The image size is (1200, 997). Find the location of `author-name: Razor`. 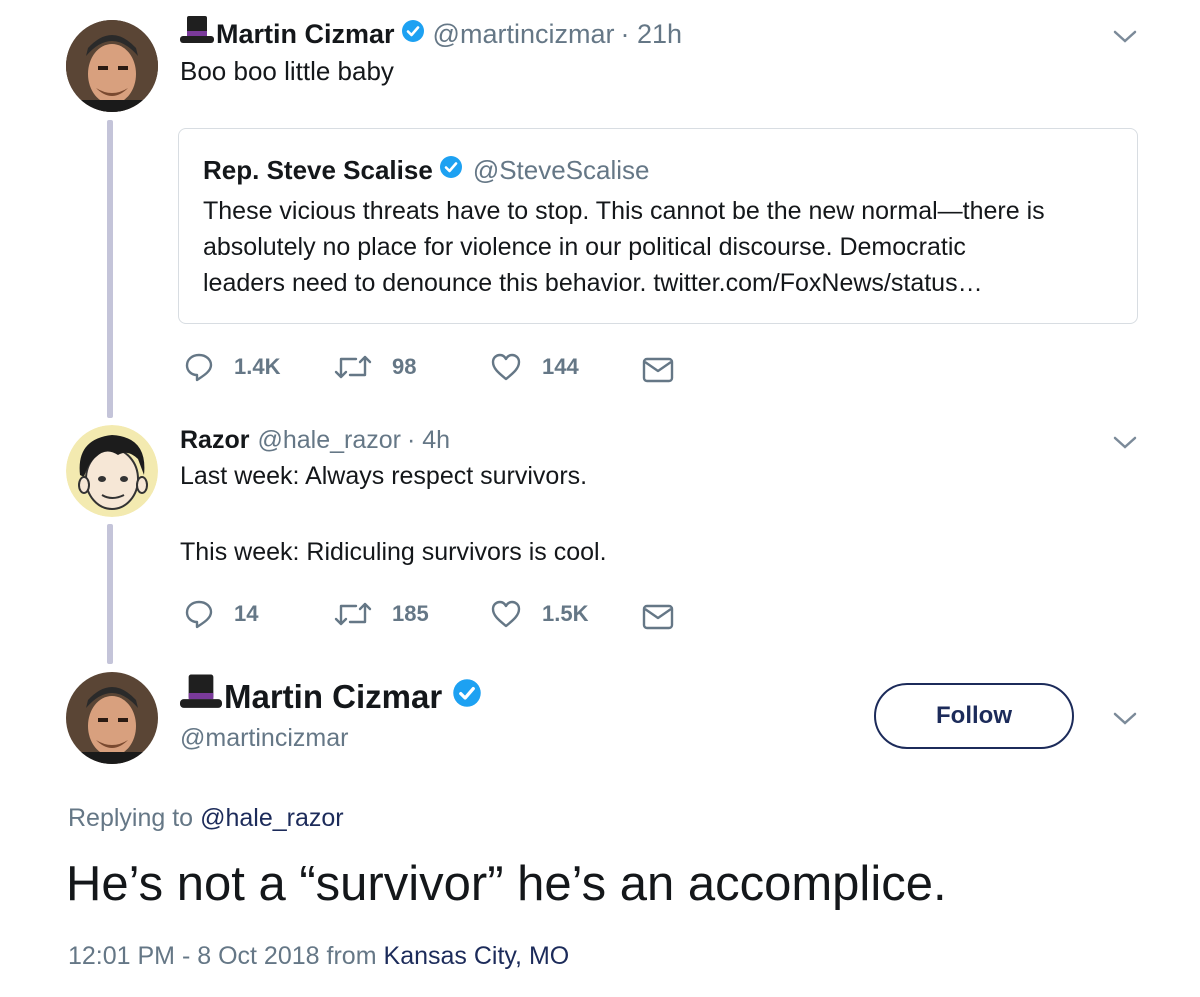

author-name: Razor is located at coordinates (214, 440).